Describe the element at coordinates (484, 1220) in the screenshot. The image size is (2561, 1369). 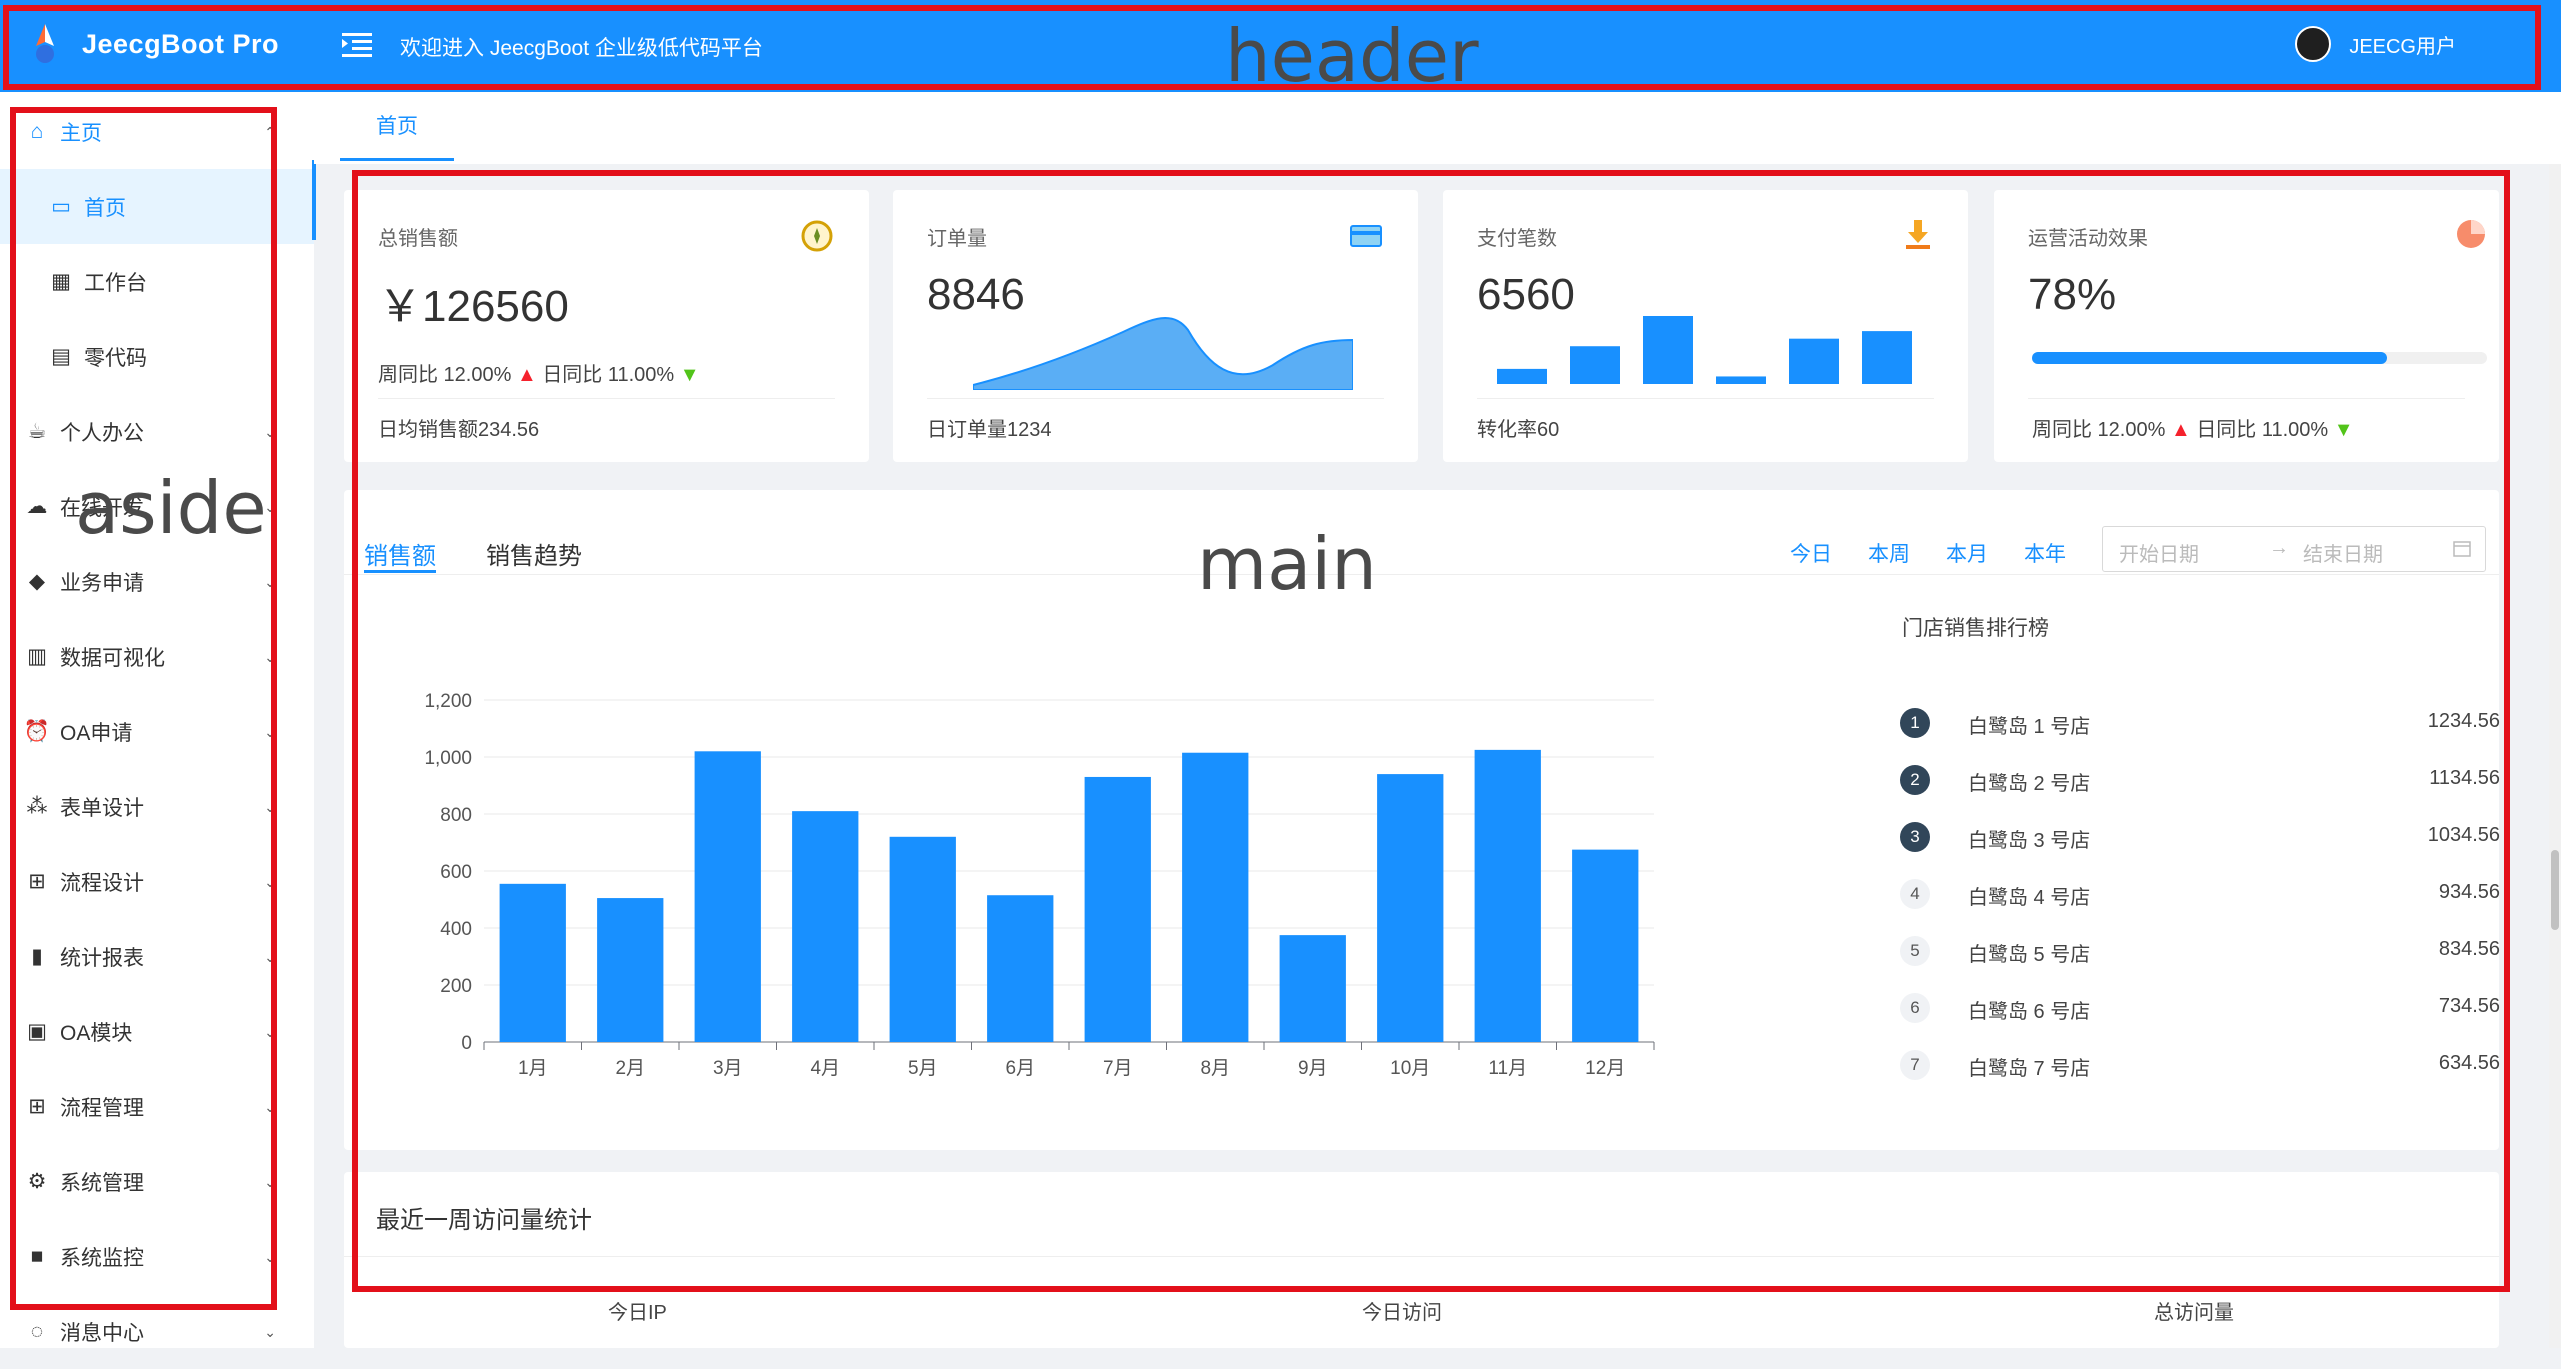
I see `visits-title: 最近一周访问量统计` at that location.